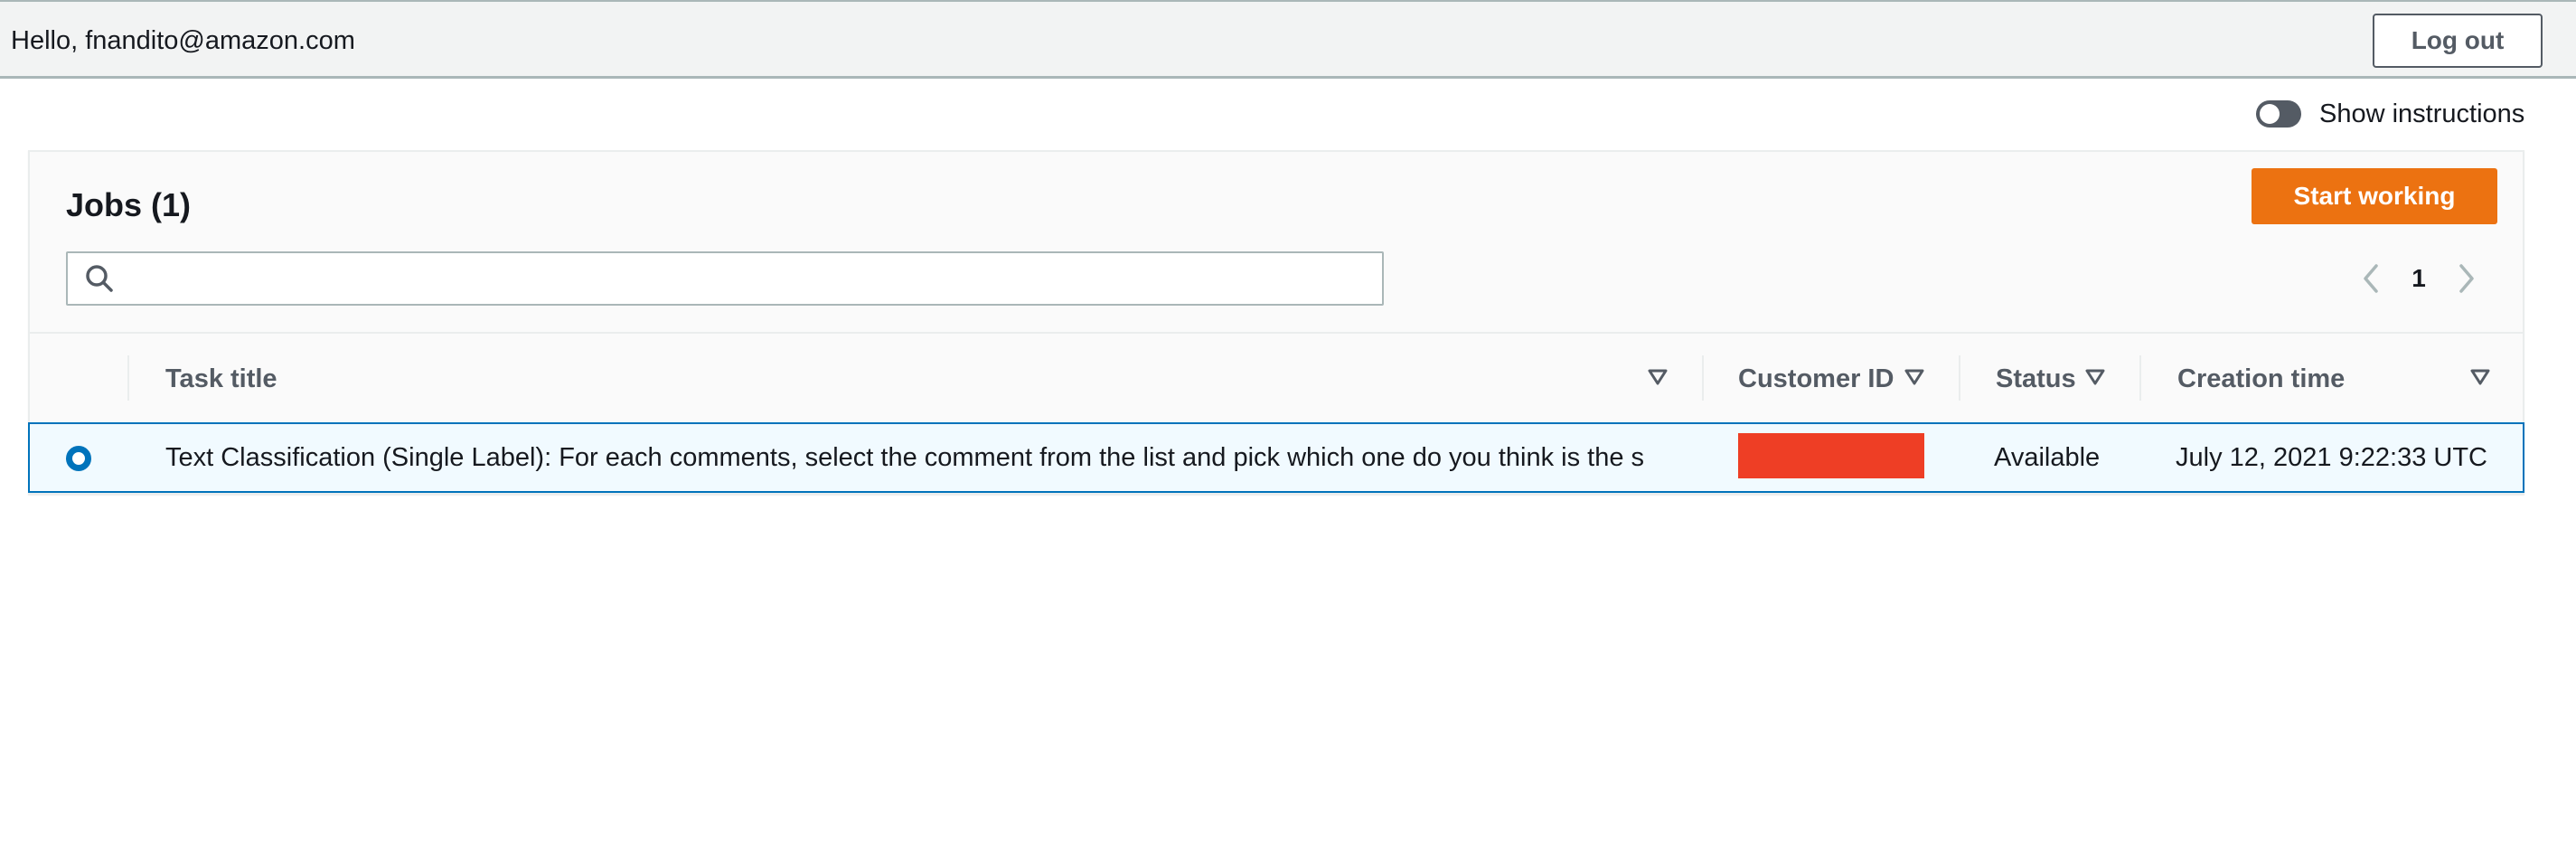  I want to click on status-cell: Available, so click(2047, 457).